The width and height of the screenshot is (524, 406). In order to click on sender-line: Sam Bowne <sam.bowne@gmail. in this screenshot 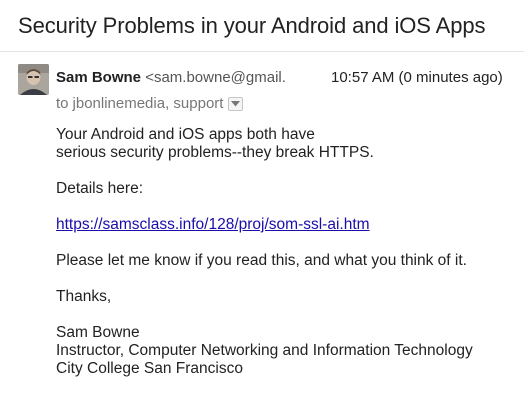, I will do `click(171, 77)`.